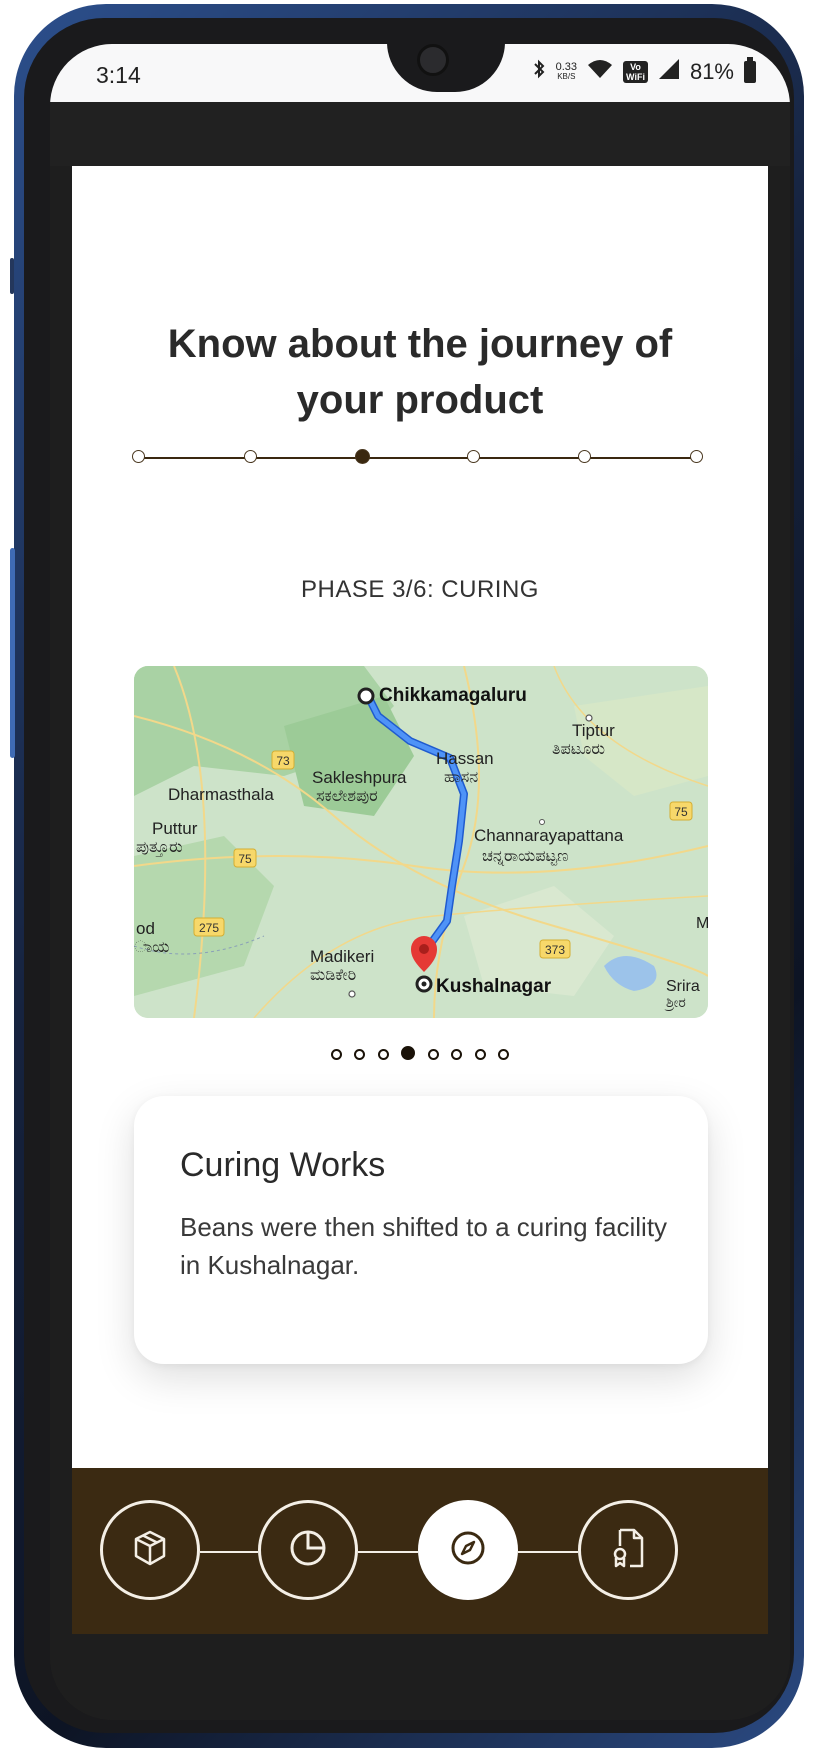 This screenshot has height=1750, width=819. What do you see at coordinates (417, 458) in the screenshot?
I see `stepper-line` at bounding box center [417, 458].